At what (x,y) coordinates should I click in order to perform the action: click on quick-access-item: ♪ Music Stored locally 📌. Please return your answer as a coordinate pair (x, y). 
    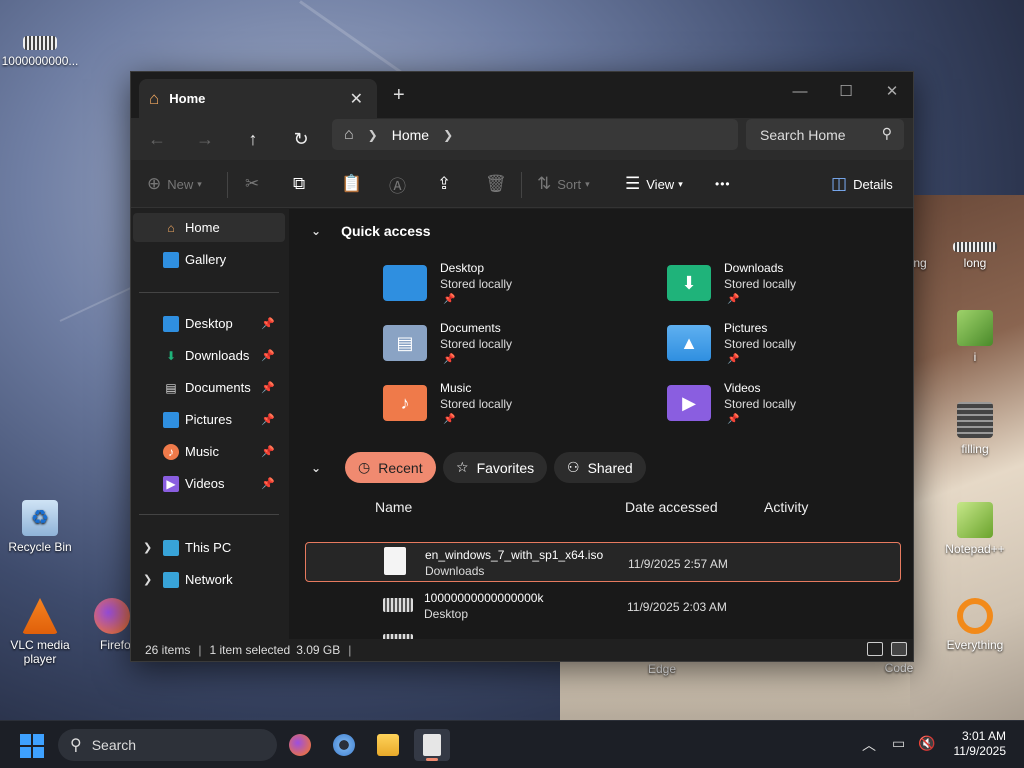
    Looking at the image, I should click on (503, 409).